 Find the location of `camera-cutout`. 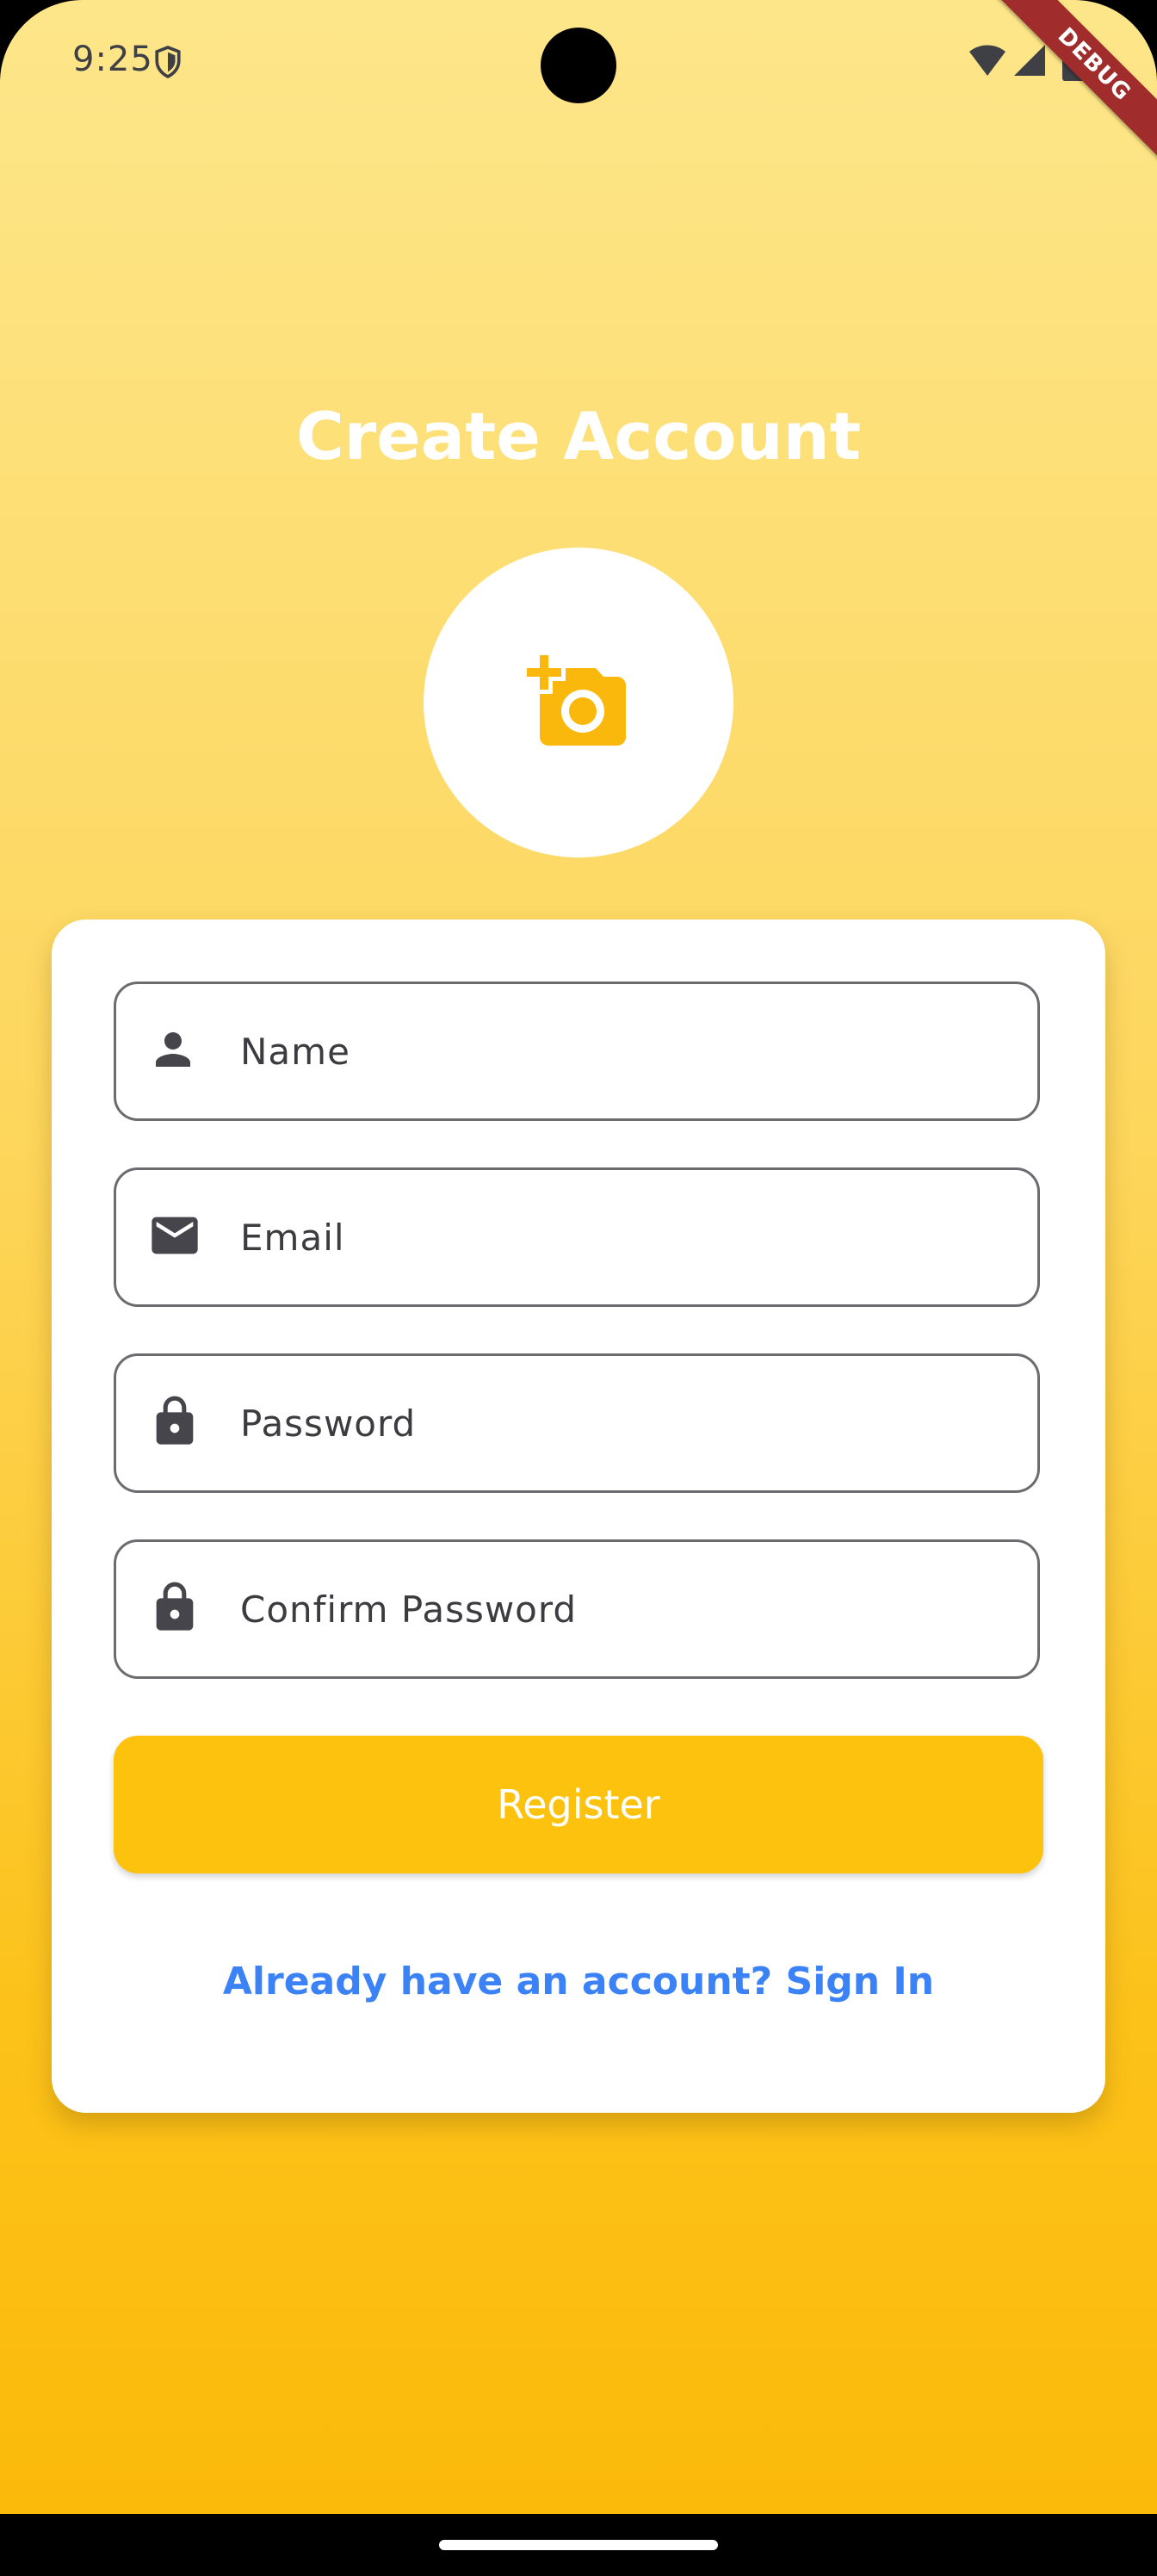

camera-cutout is located at coordinates (579, 65).